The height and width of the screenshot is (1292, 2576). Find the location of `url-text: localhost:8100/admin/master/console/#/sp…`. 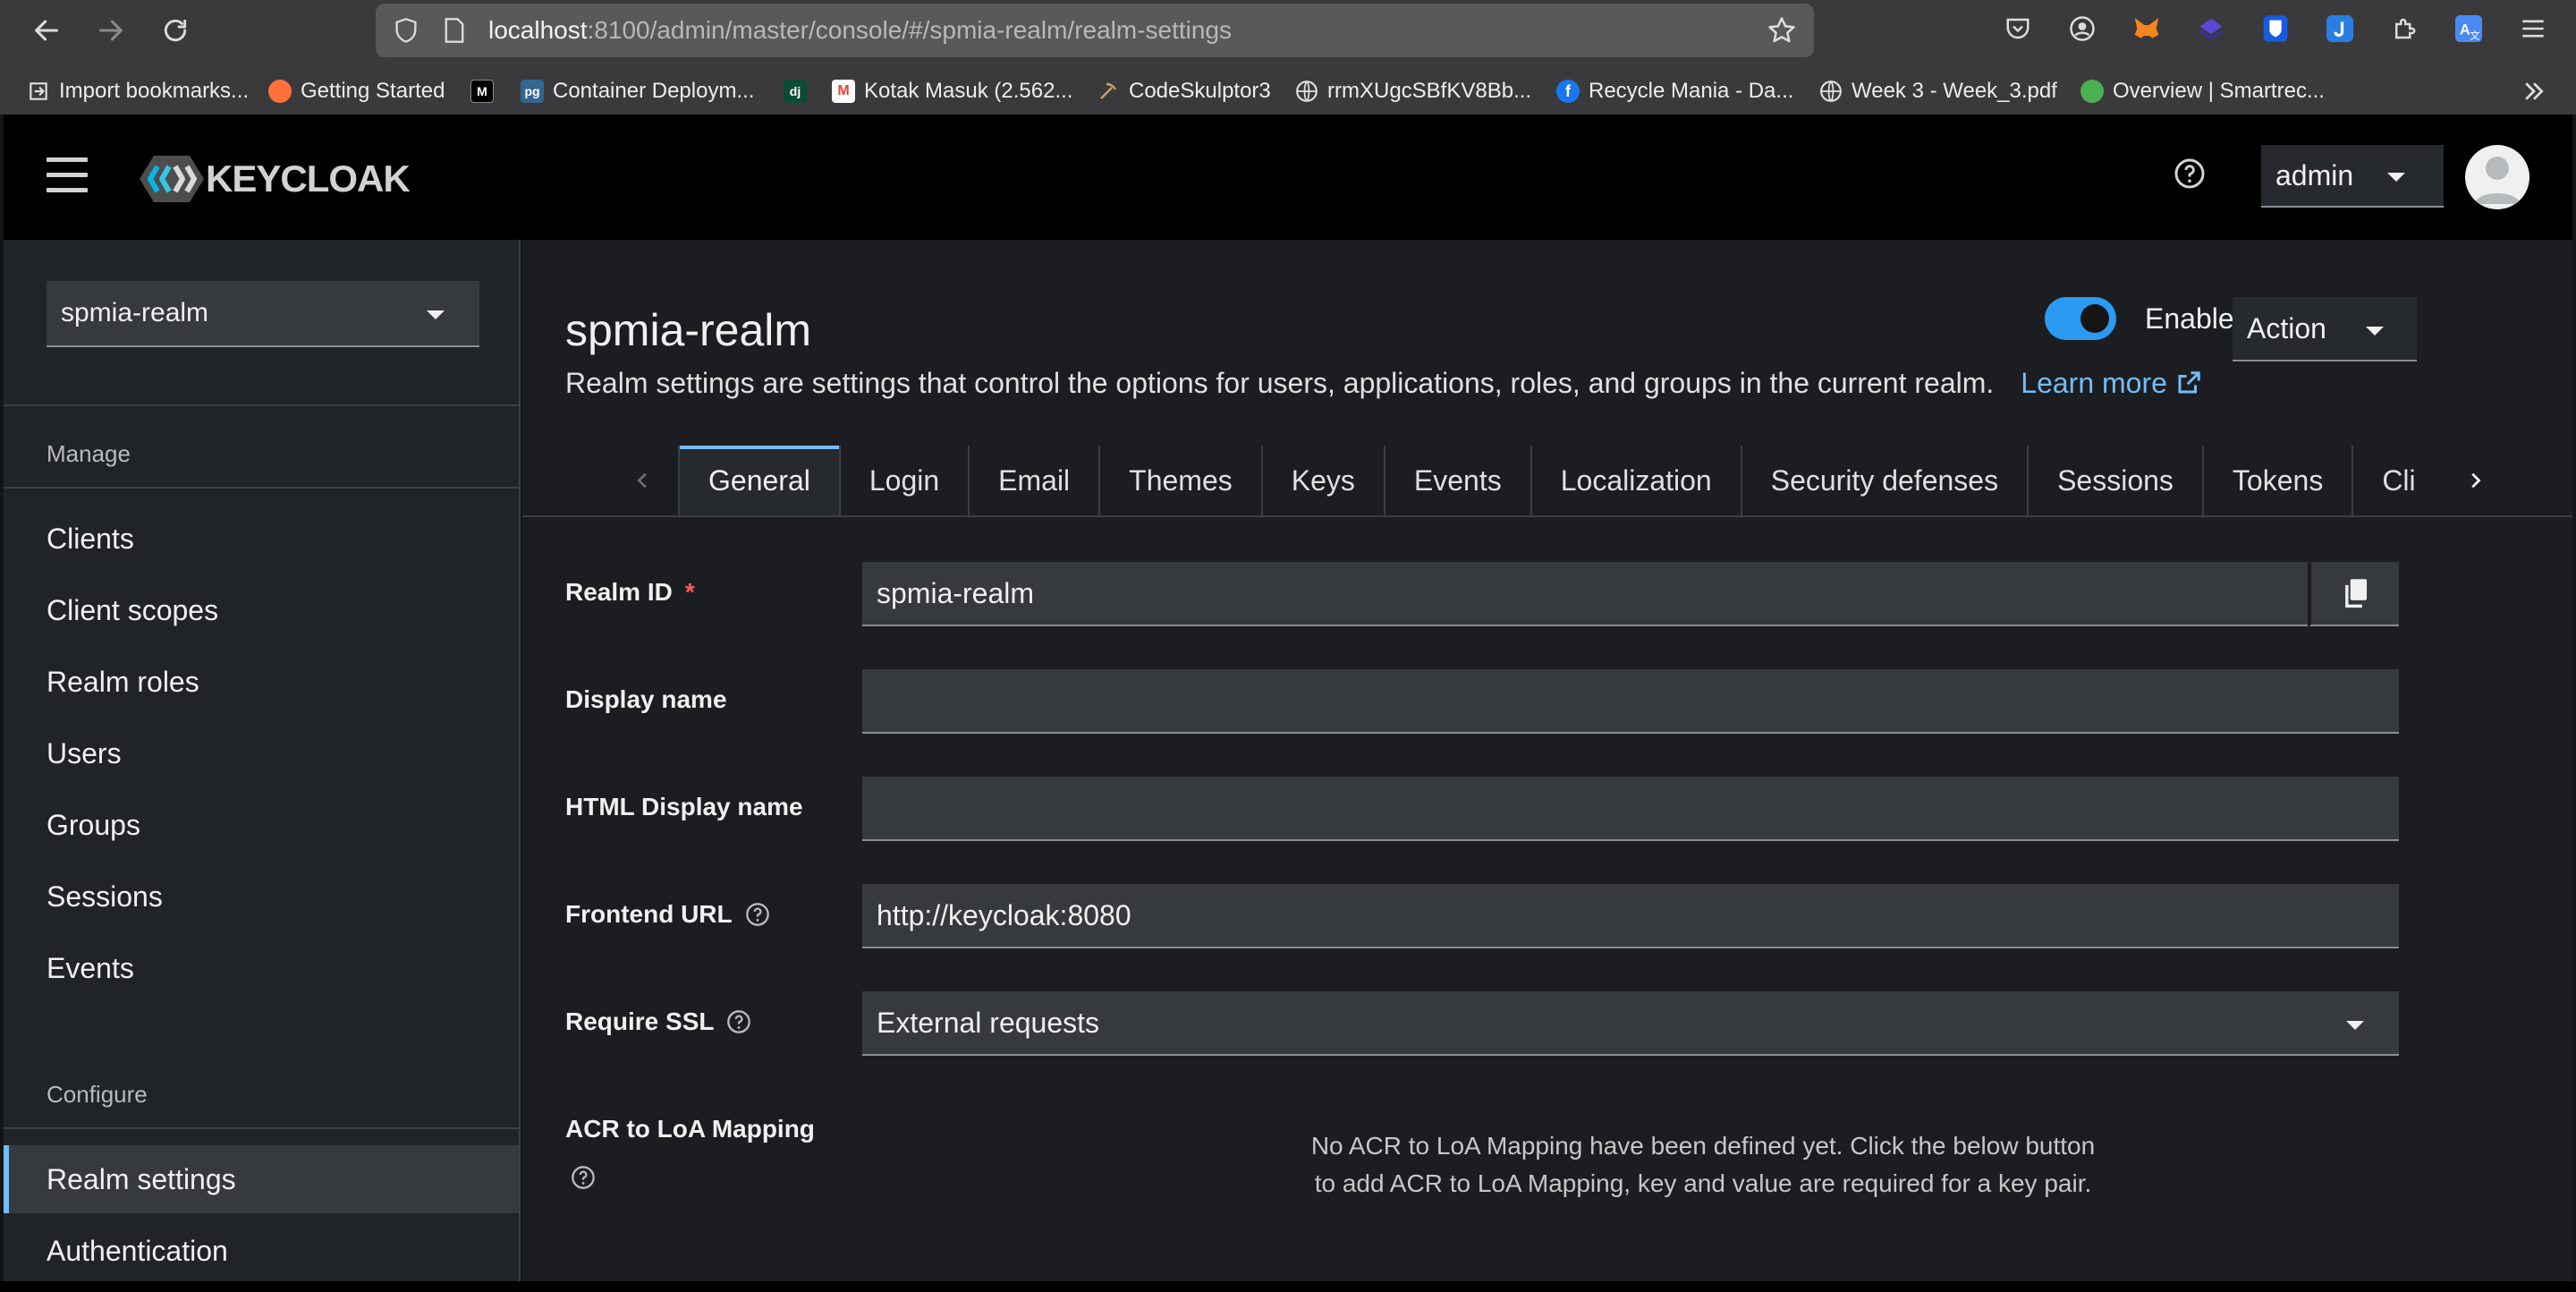

url-text: localhost:8100/admin/master/console/#/sp… is located at coordinates (860, 30).